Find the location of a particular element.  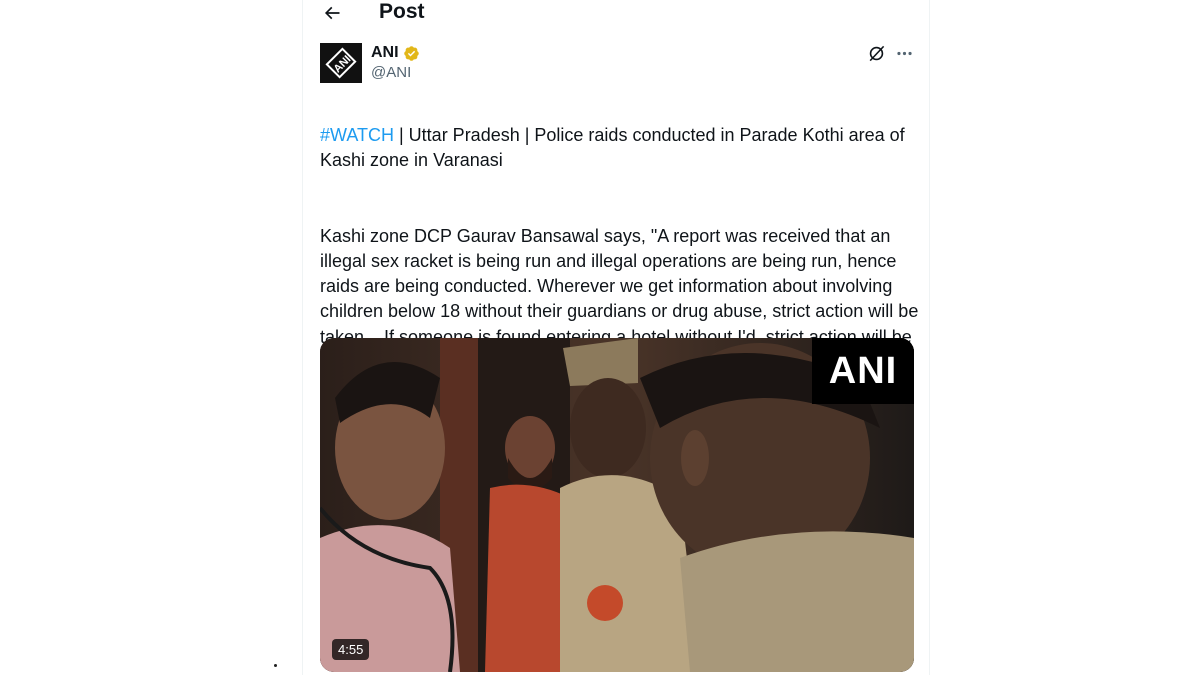

more-horizontal-icon is located at coordinates (904, 53).